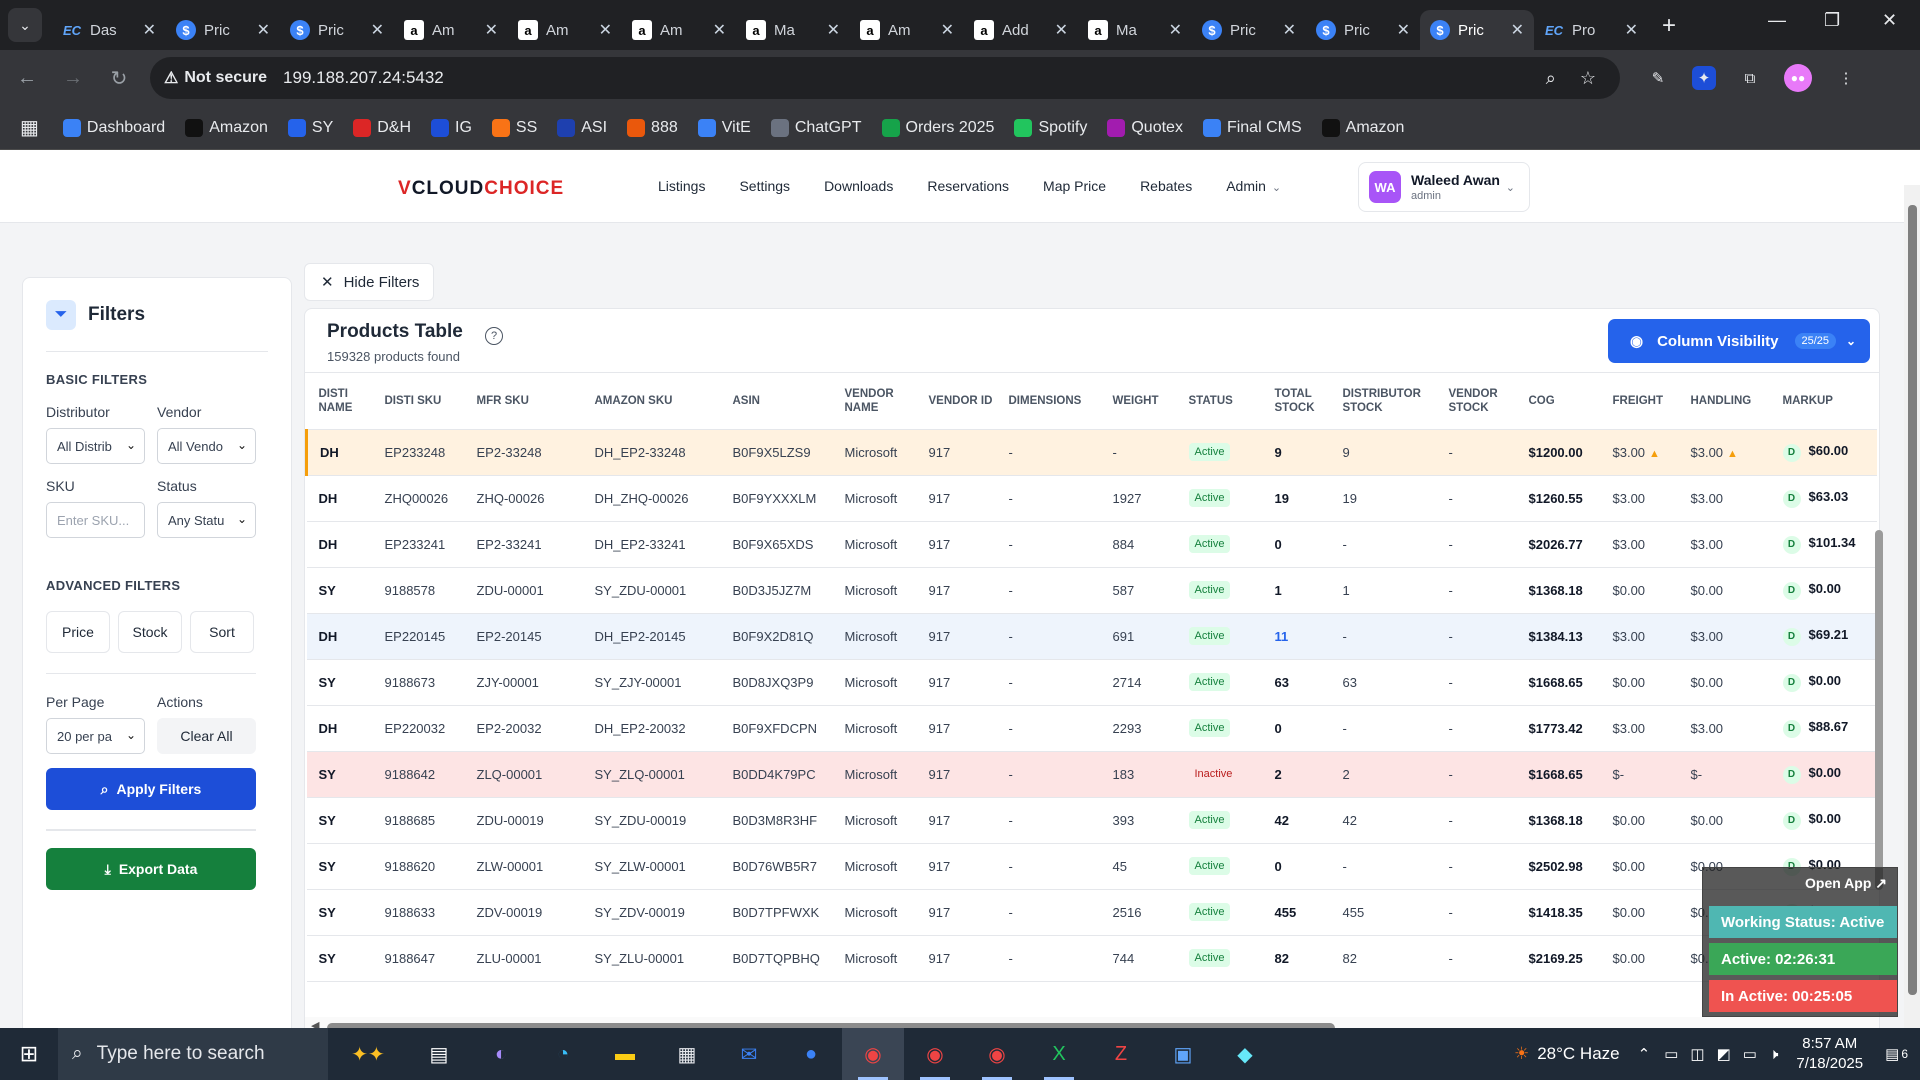 This screenshot has height=1080, width=1920. Describe the element at coordinates (206, 736) in the screenshot. I see `clear-all-button: Clear All` at that location.